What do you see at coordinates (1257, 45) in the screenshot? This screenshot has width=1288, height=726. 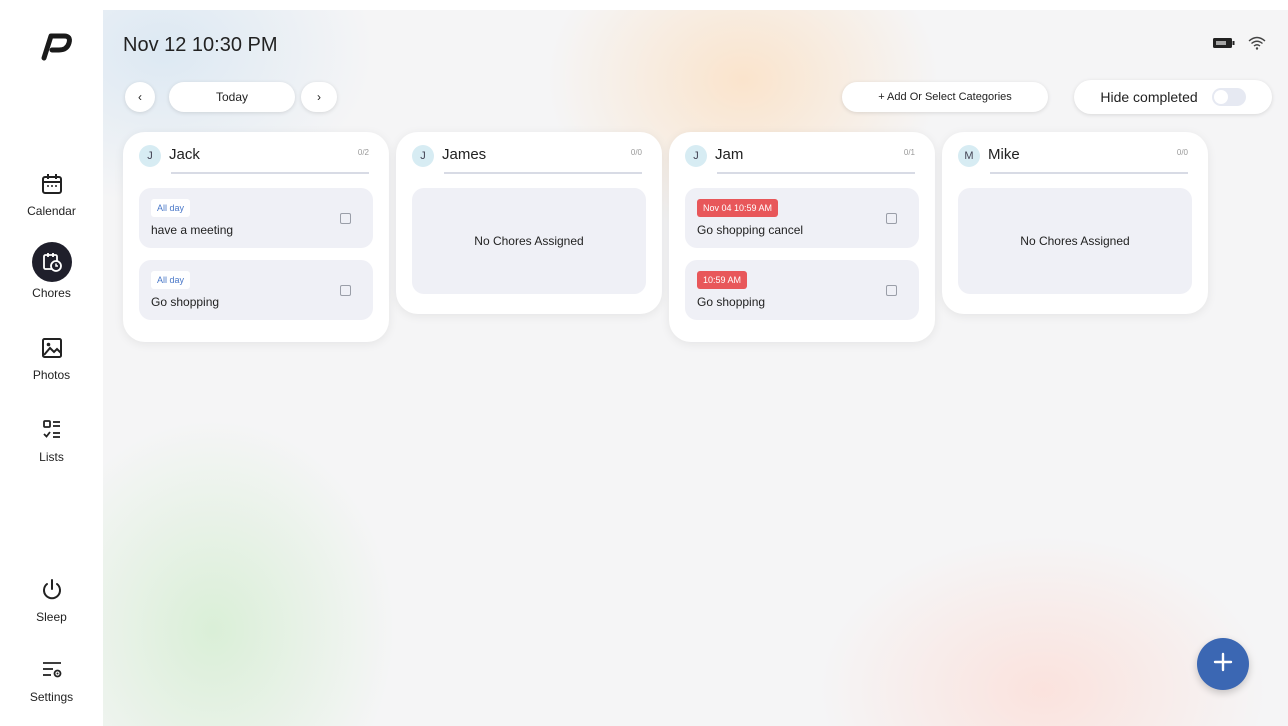 I see `wifi-icon` at bounding box center [1257, 45].